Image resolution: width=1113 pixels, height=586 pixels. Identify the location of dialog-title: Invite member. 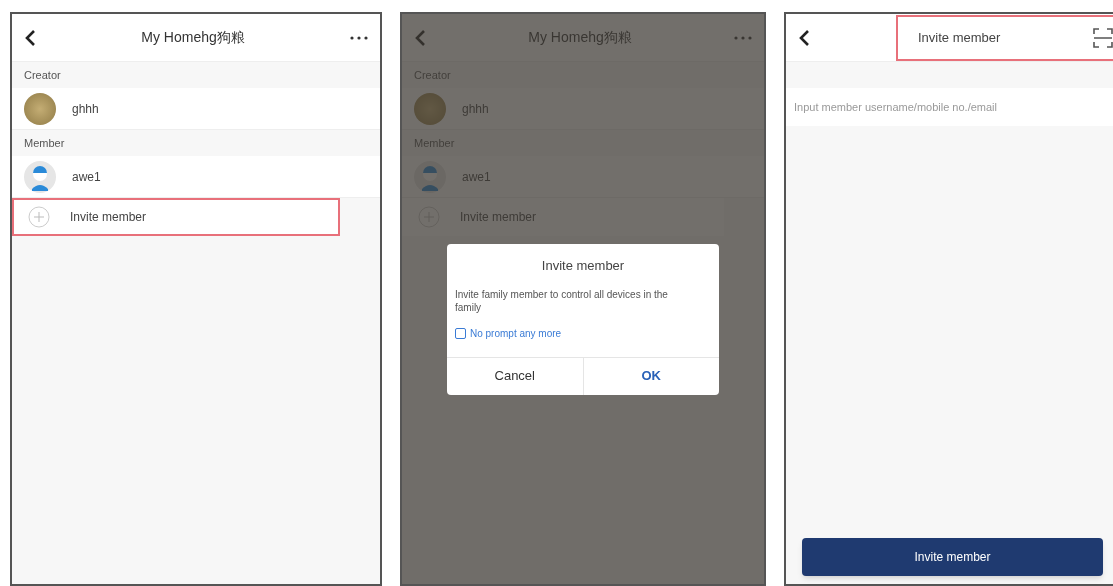
(583, 266).